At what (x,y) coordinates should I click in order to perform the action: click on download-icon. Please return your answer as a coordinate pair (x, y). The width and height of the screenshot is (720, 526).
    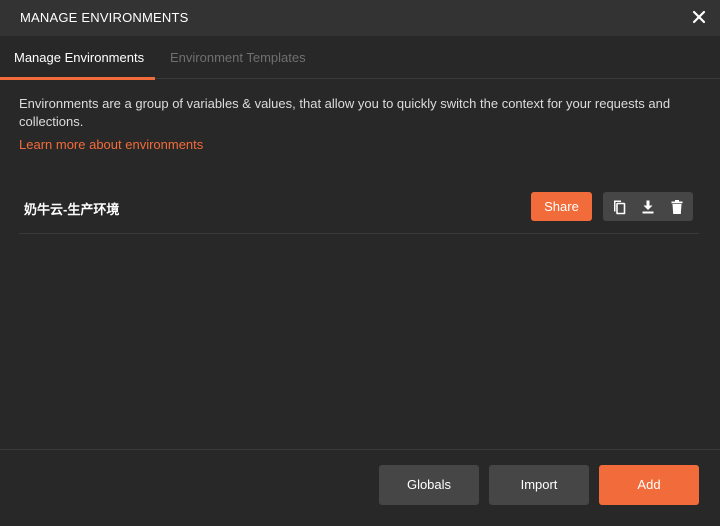
    Looking at the image, I should click on (648, 206).